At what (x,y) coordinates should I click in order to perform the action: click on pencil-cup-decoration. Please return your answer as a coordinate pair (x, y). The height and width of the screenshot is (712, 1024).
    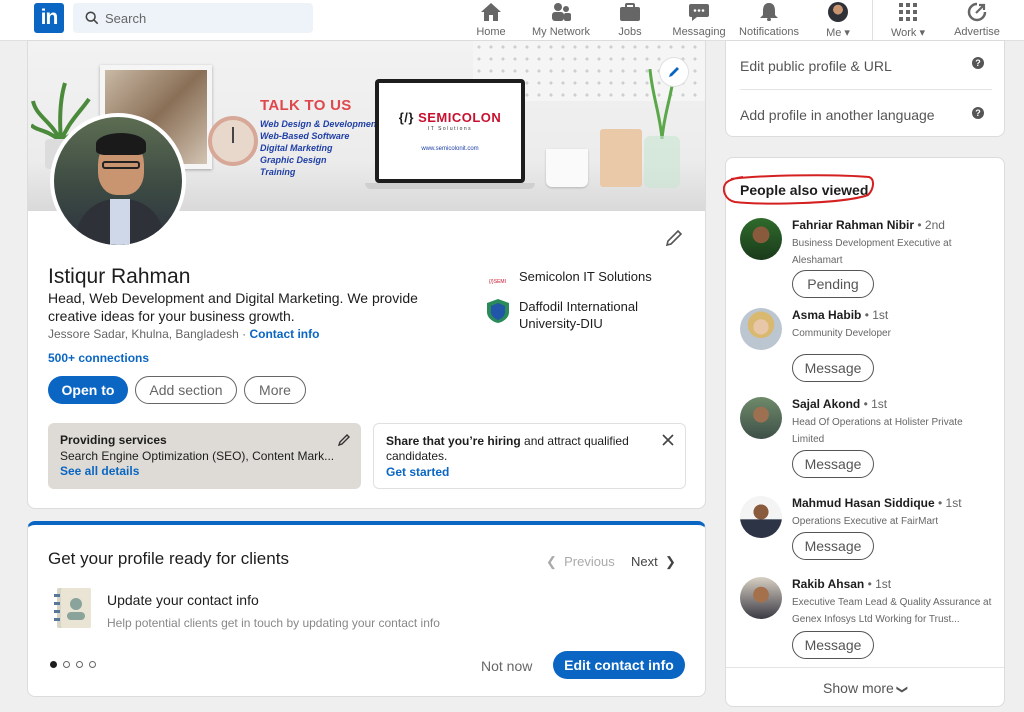
    Looking at the image, I should click on (621, 158).